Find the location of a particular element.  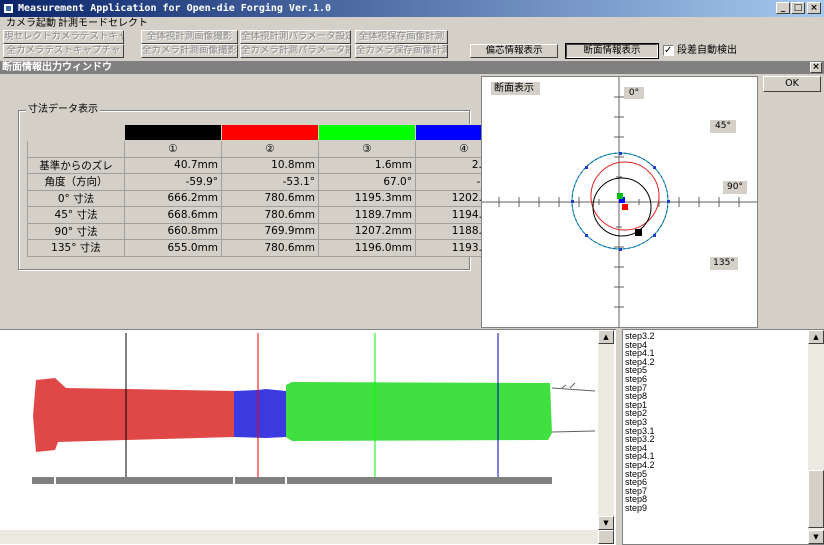

subwindow-title-bar: 断面情報出力ウィンドウ is located at coordinates (412, 67).